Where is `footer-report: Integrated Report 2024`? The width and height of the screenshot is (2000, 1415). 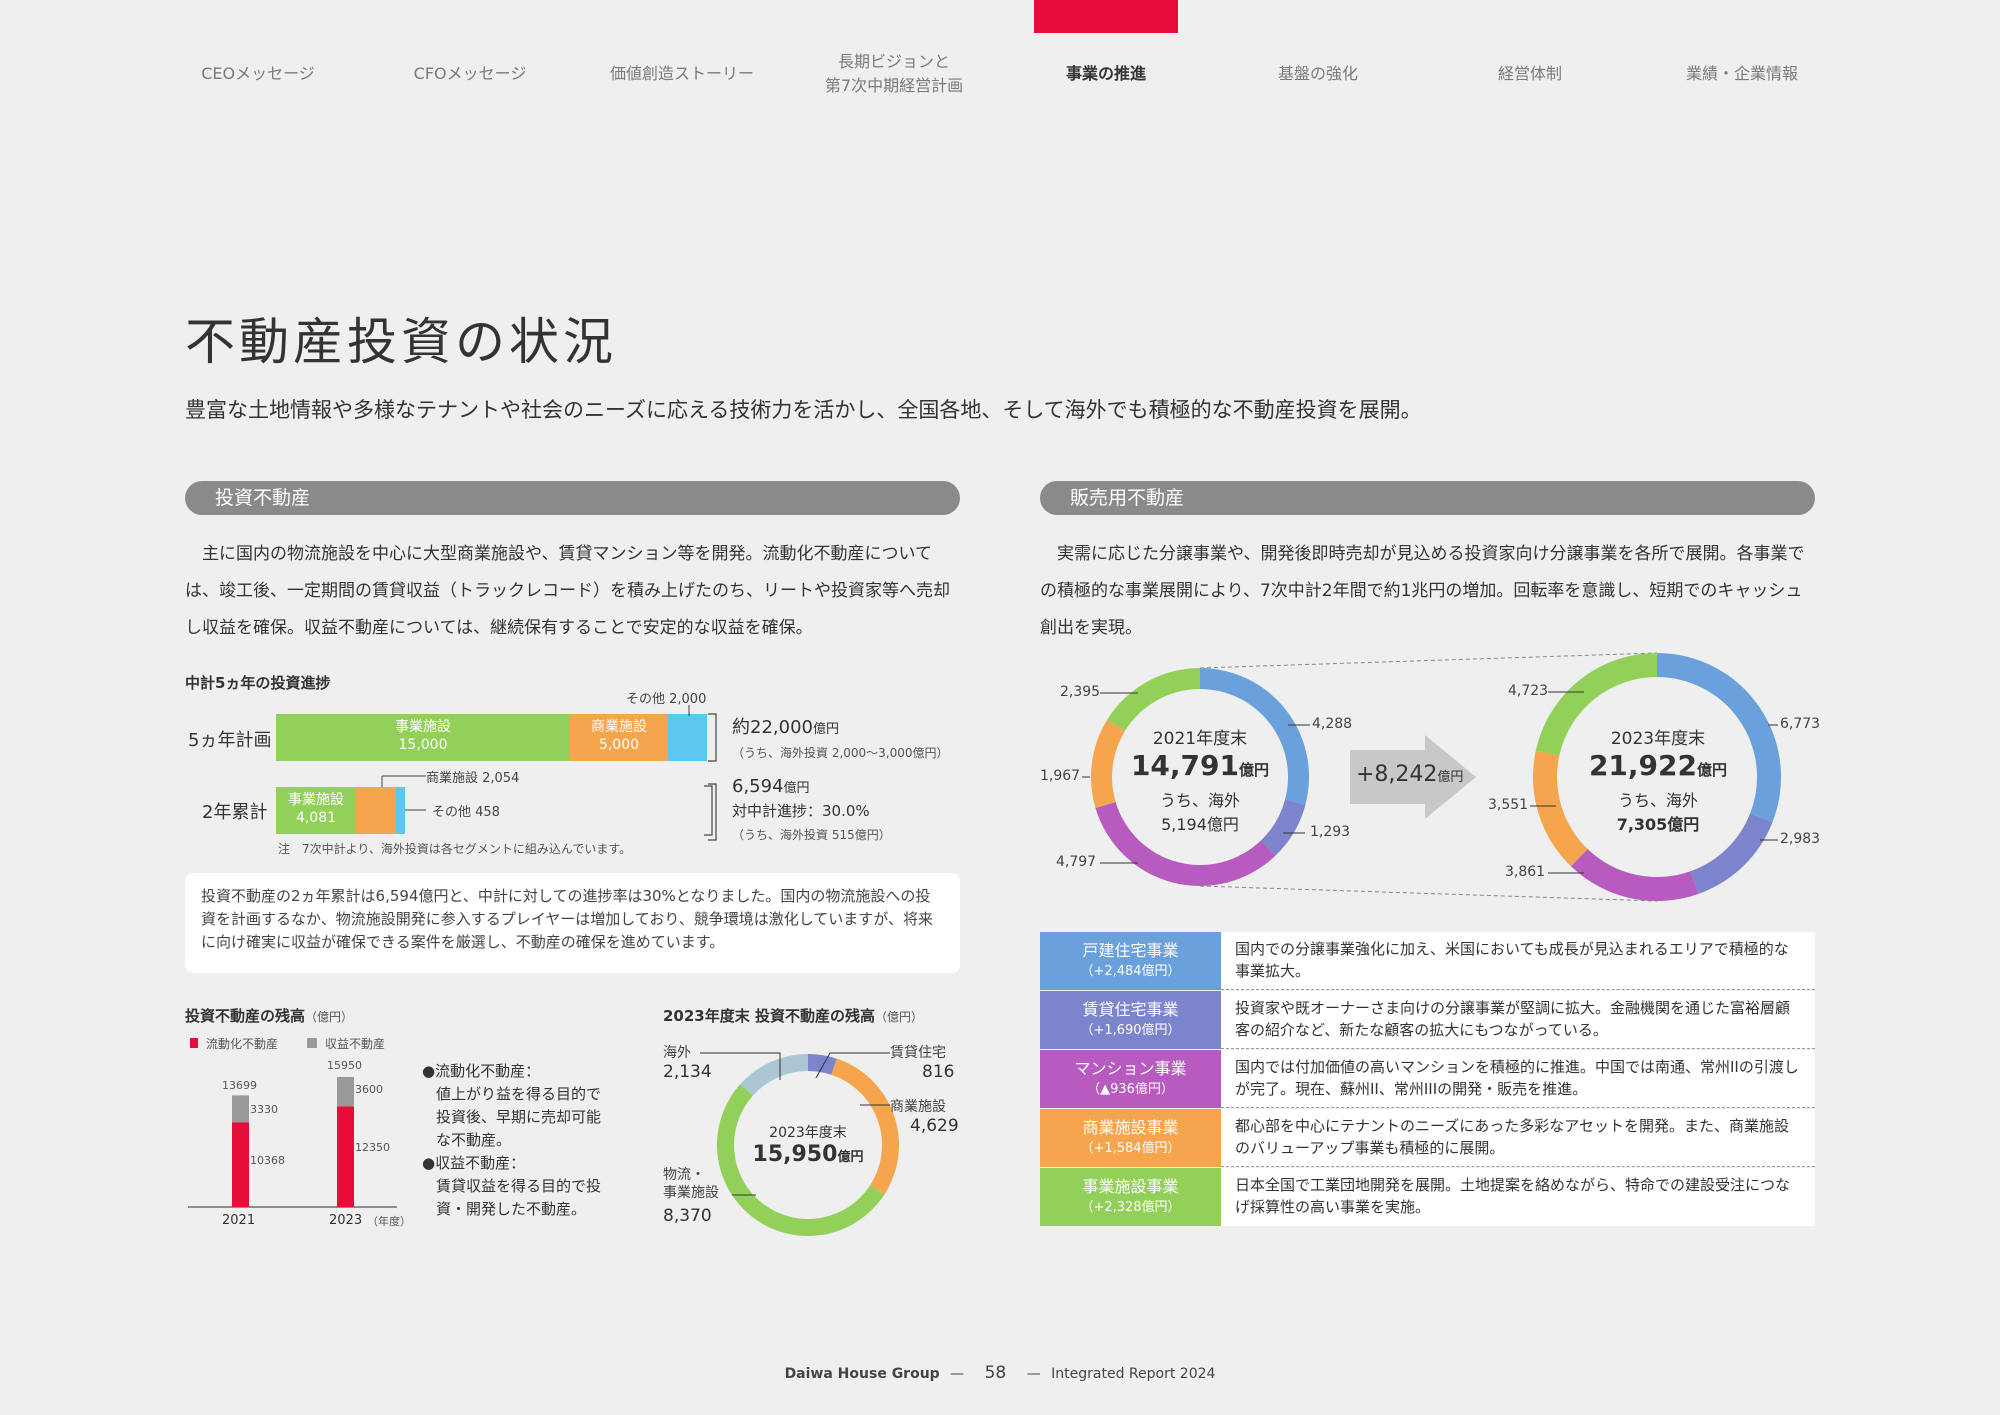
footer-report: Integrated Report 2024 is located at coordinates (1133, 1374).